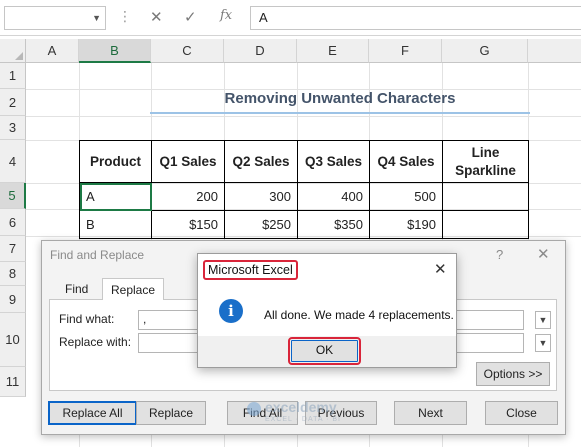 The width and height of the screenshot is (581, 447). What do you see at coordinates (415, 18) in the screenshot?
I see `formula-input: A` at bounding box center [415, 18].